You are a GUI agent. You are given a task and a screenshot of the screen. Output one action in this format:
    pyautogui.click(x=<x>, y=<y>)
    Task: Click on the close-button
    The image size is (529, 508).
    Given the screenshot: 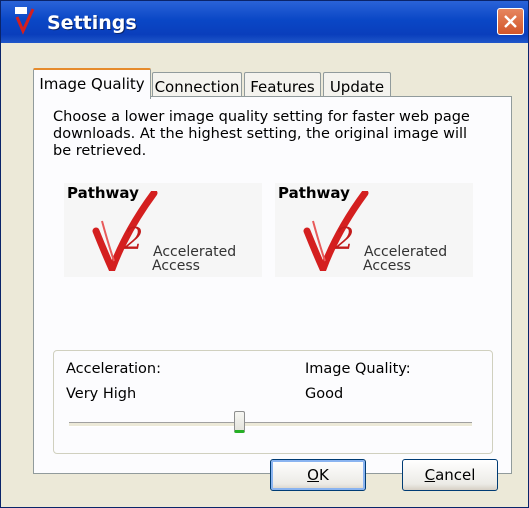 What is the action you would take?
    pyautogui.click(x=510, y=21)
    